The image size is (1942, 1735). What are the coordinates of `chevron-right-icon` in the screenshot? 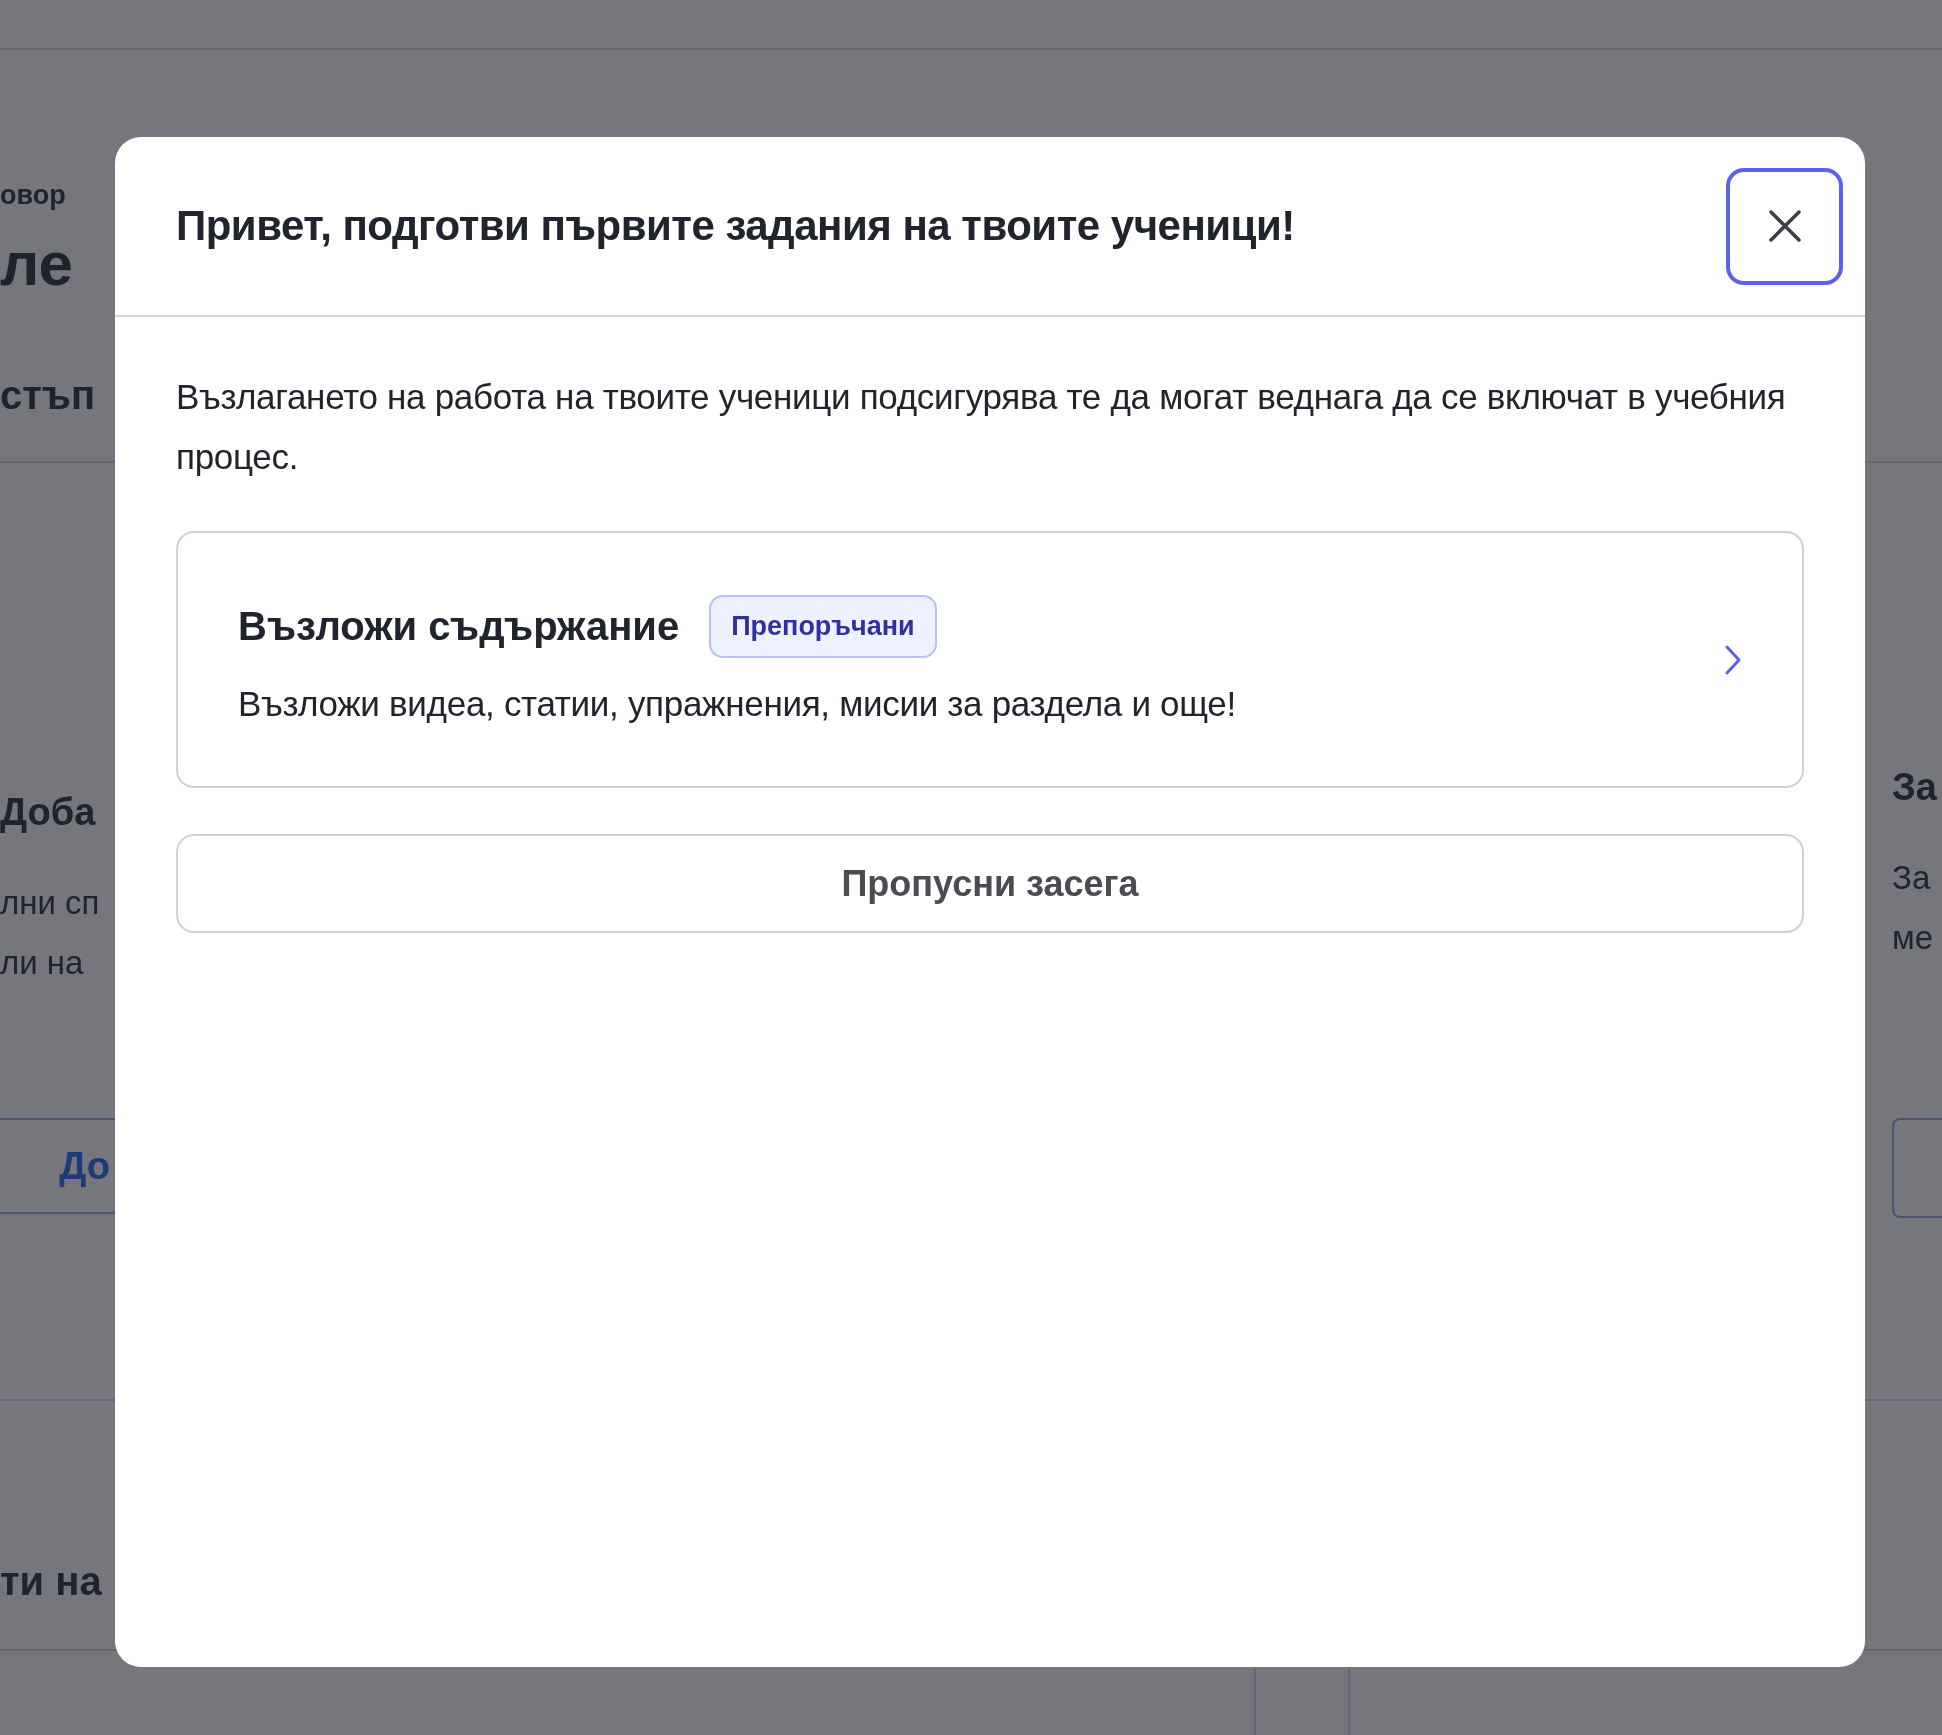 It's located at (1733, 659).